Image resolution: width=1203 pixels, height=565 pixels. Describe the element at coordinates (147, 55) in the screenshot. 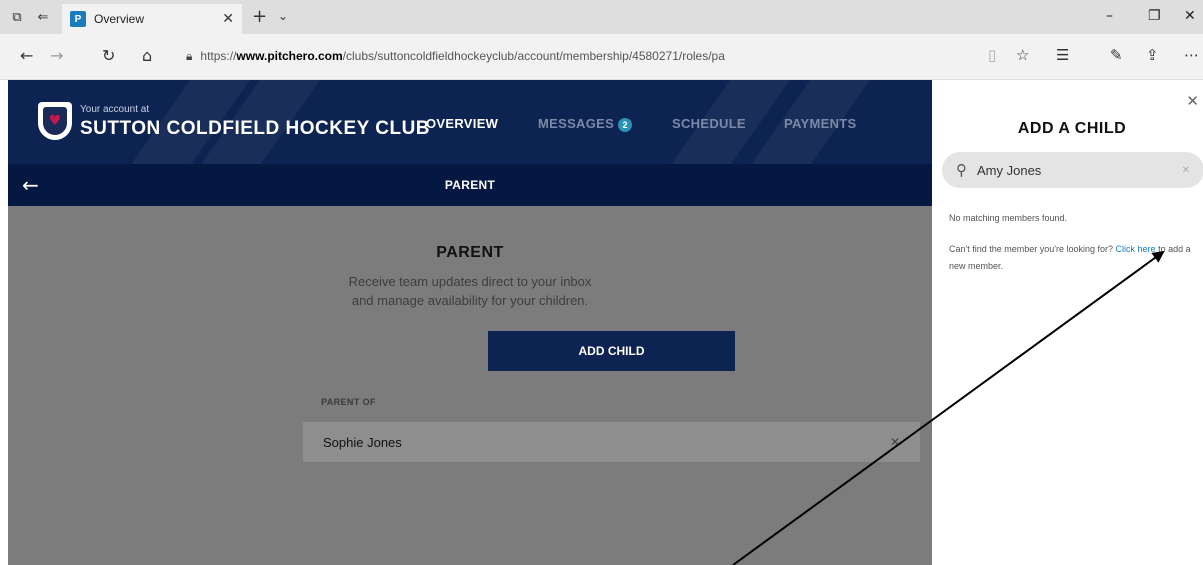

I see `home-icon: ⌂` at that location.